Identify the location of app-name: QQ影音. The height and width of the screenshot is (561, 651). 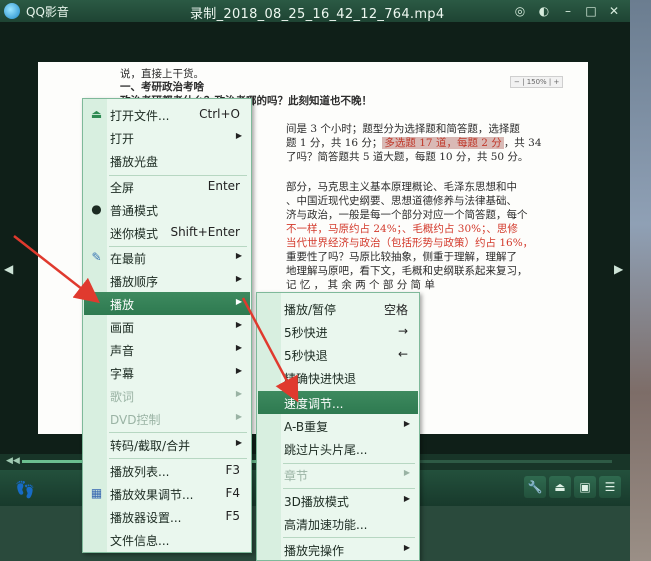
(47, 12).